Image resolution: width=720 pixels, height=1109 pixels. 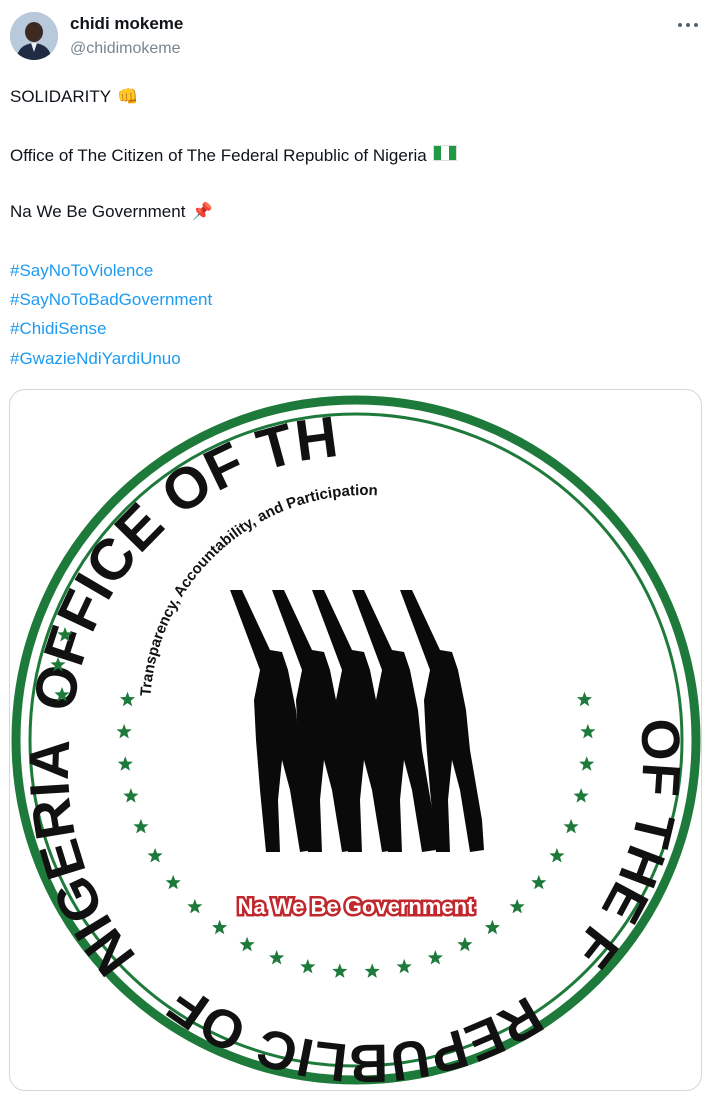 I want to click on pushpin-emoji: 📌, so click(x=202, y=211).